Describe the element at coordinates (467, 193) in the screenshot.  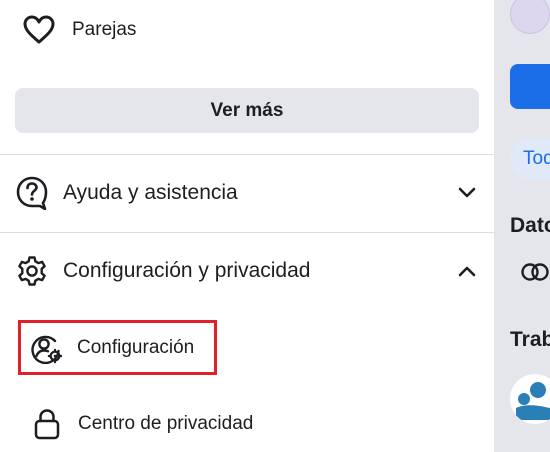
I see `chevron-down-icon` at that location.